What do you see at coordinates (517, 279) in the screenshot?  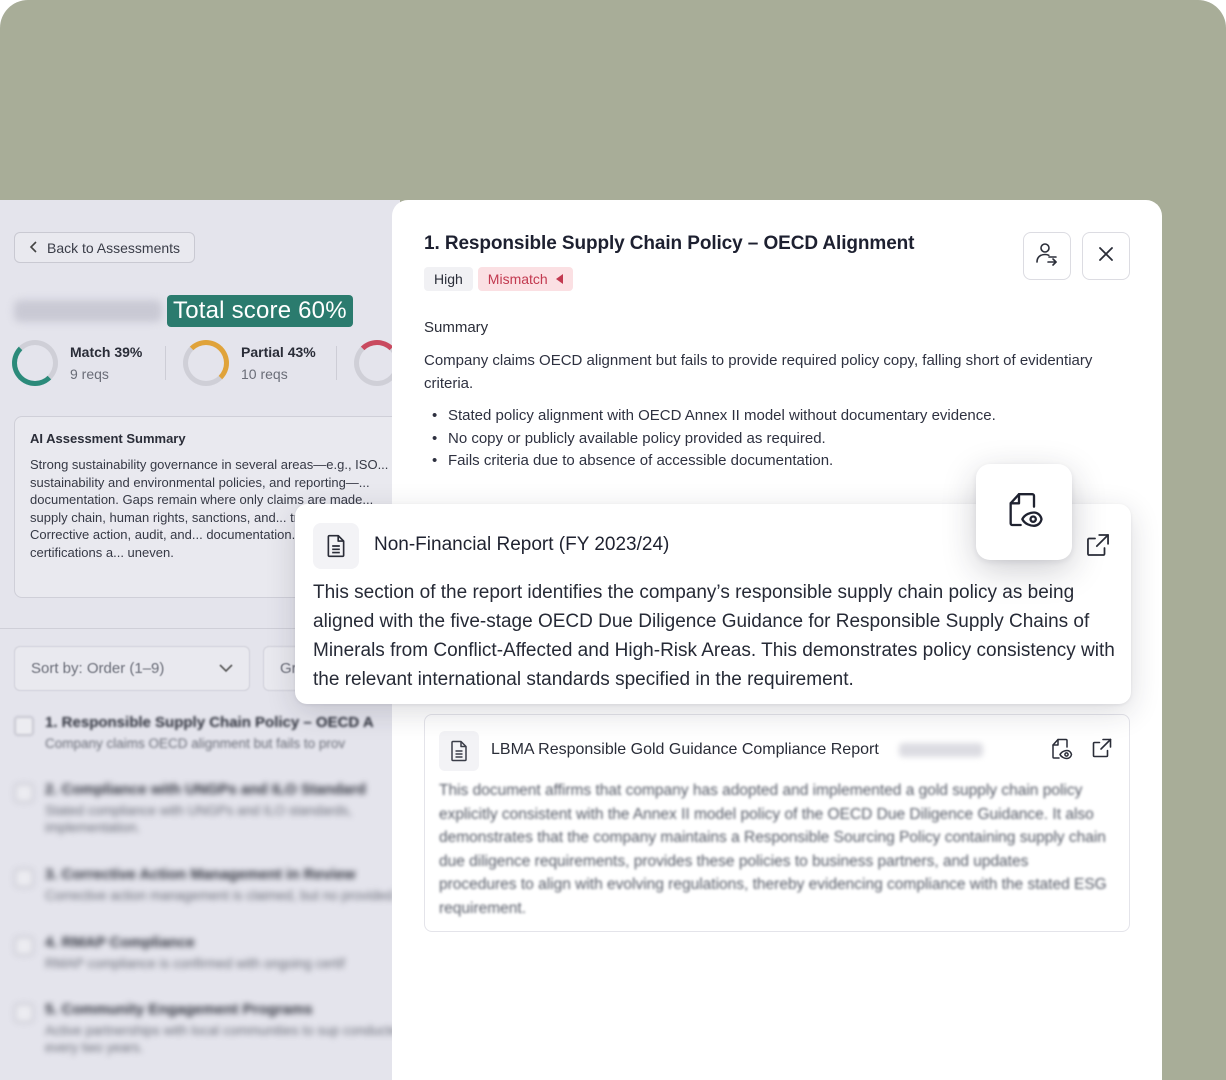 I see `status-badge-label: Mismatch` at bounding box center [517, 279].